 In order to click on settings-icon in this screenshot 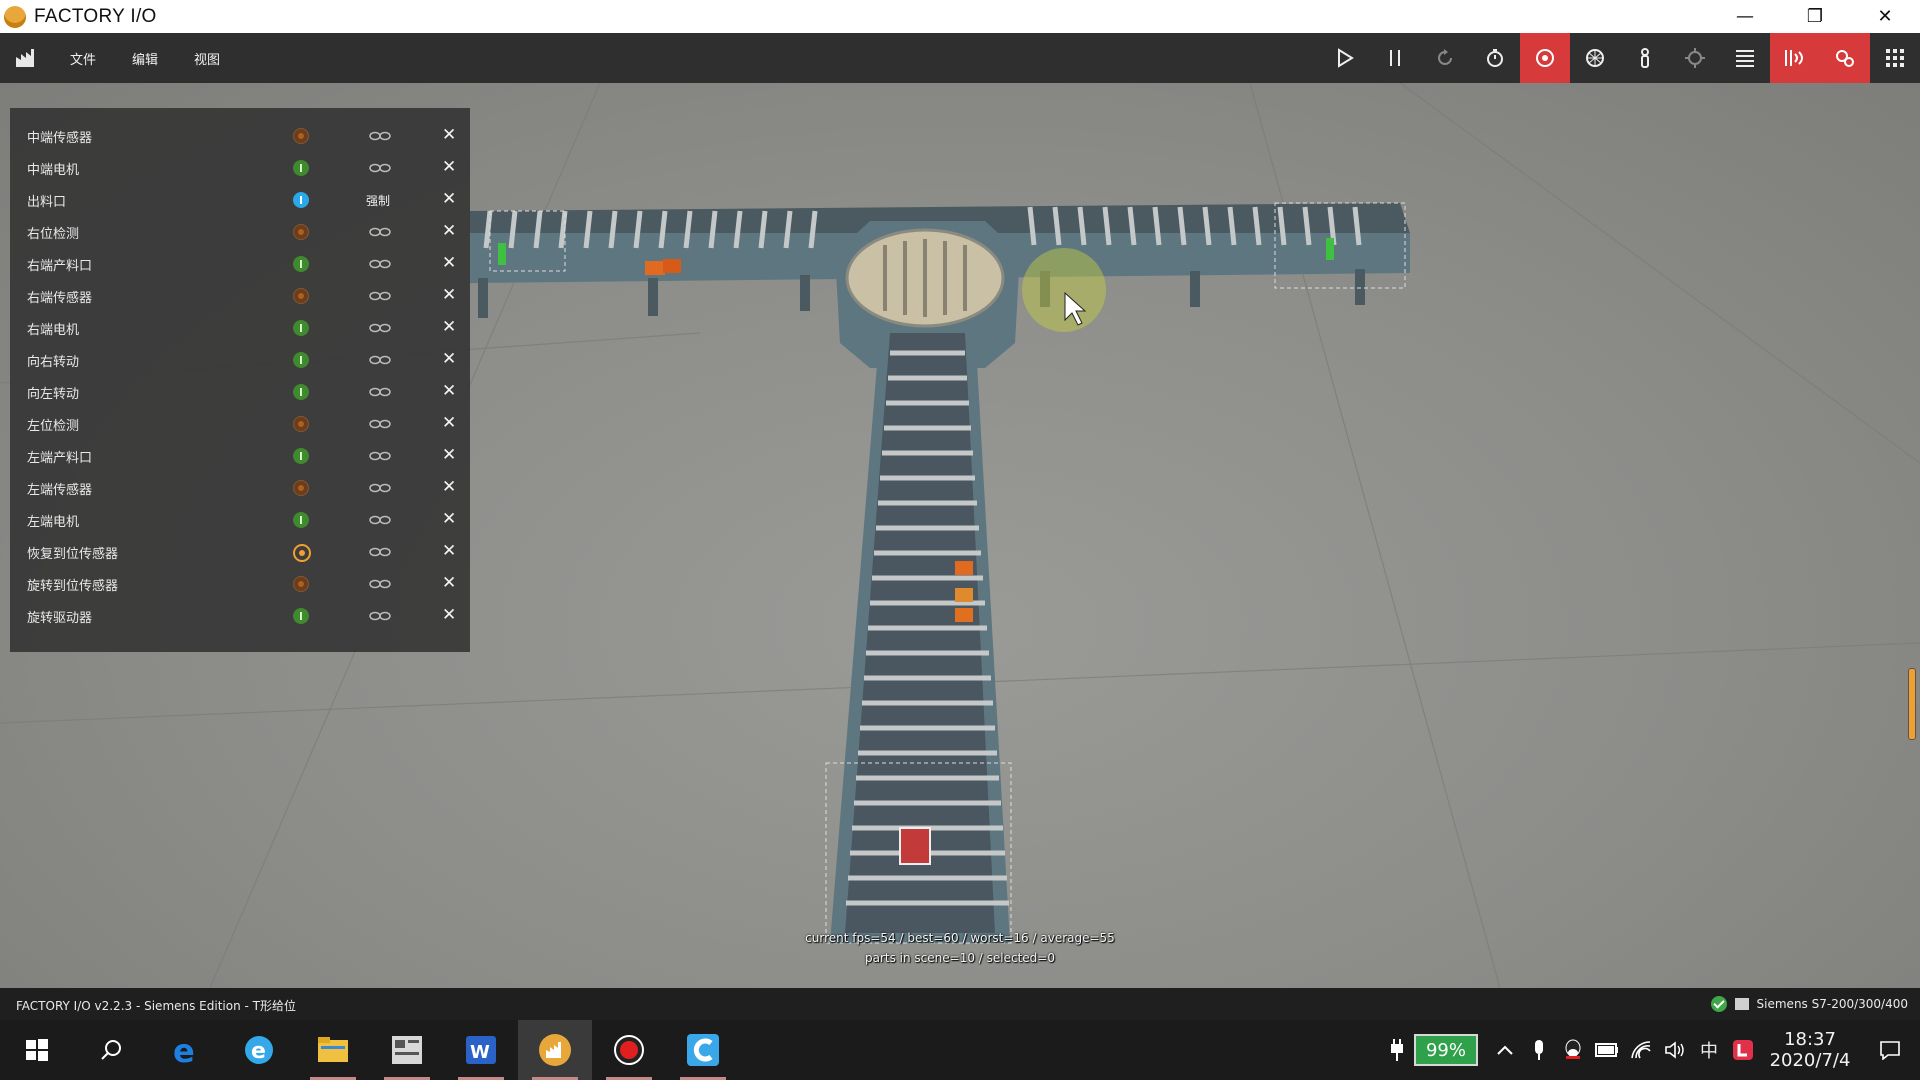, I will do `click(1845, 58)`.